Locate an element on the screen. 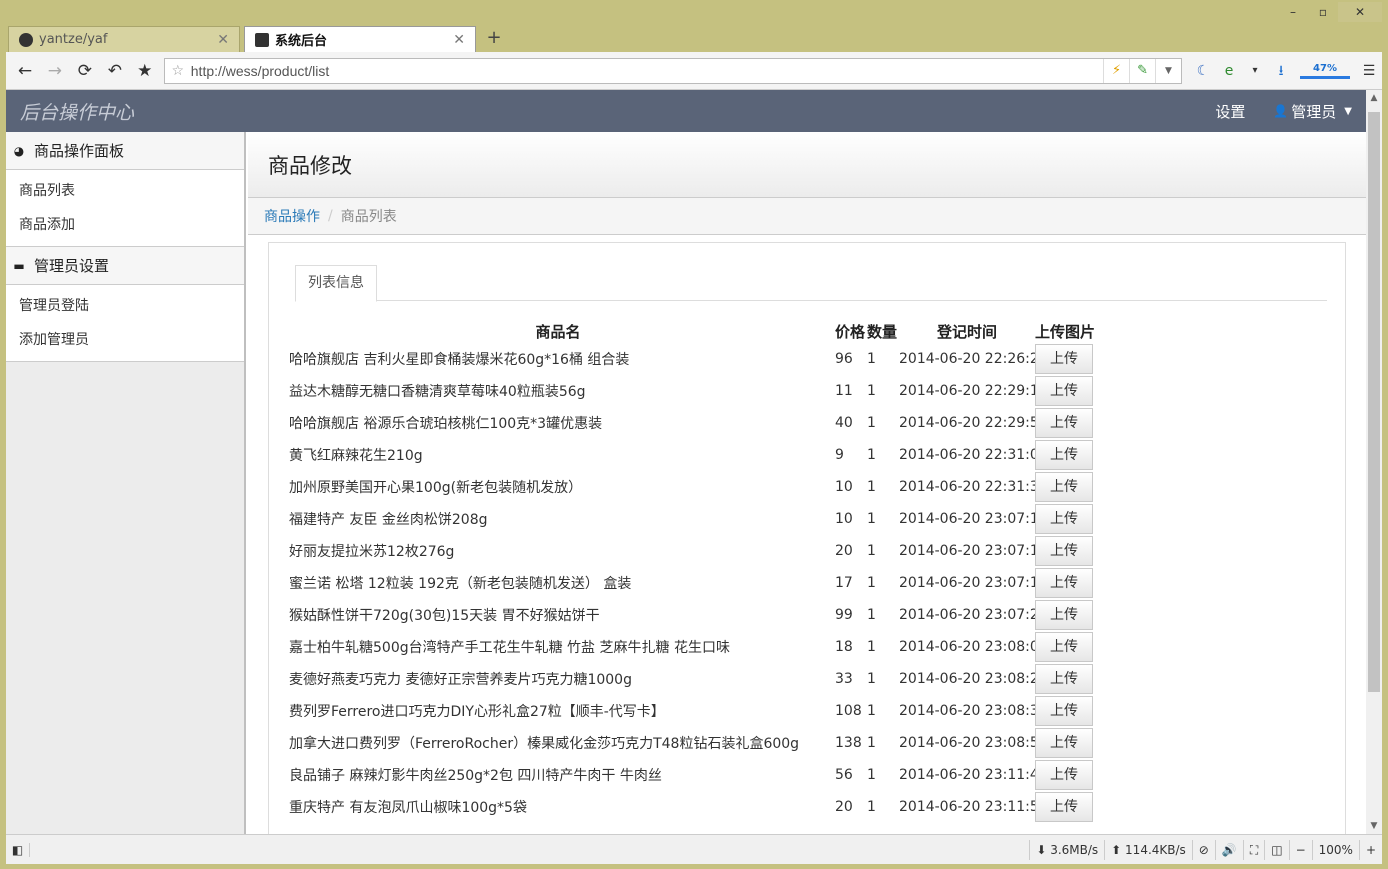 The height and width of the screenshot is (869, 1388). scroll-up-icon: ▲ is located at coordinates (1374, 98).